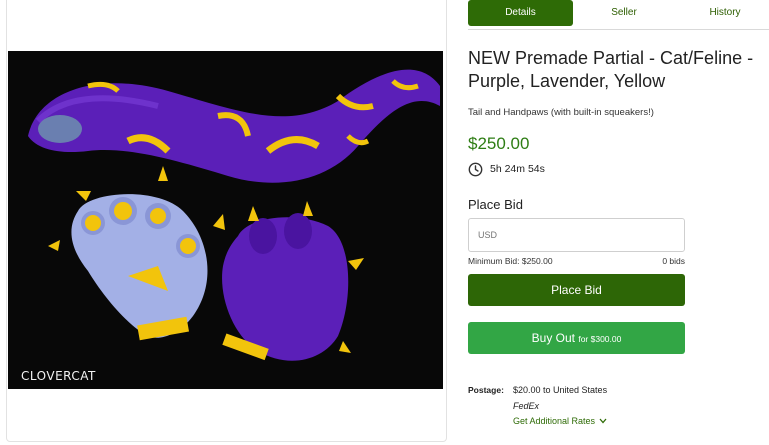 The width and height of the screenshot is (769, 445). What do you see at coordinates (475, 169) in the screenshot?
I see `clock-icon` at bounding box center [475, 169].